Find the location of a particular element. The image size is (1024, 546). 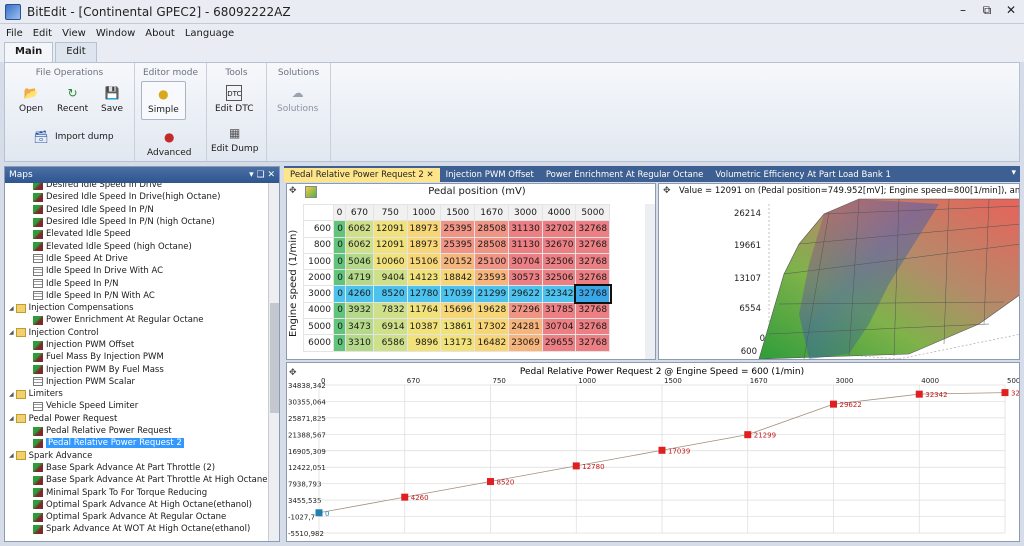

maps-scrollbar is located at coordinates (273, 362).